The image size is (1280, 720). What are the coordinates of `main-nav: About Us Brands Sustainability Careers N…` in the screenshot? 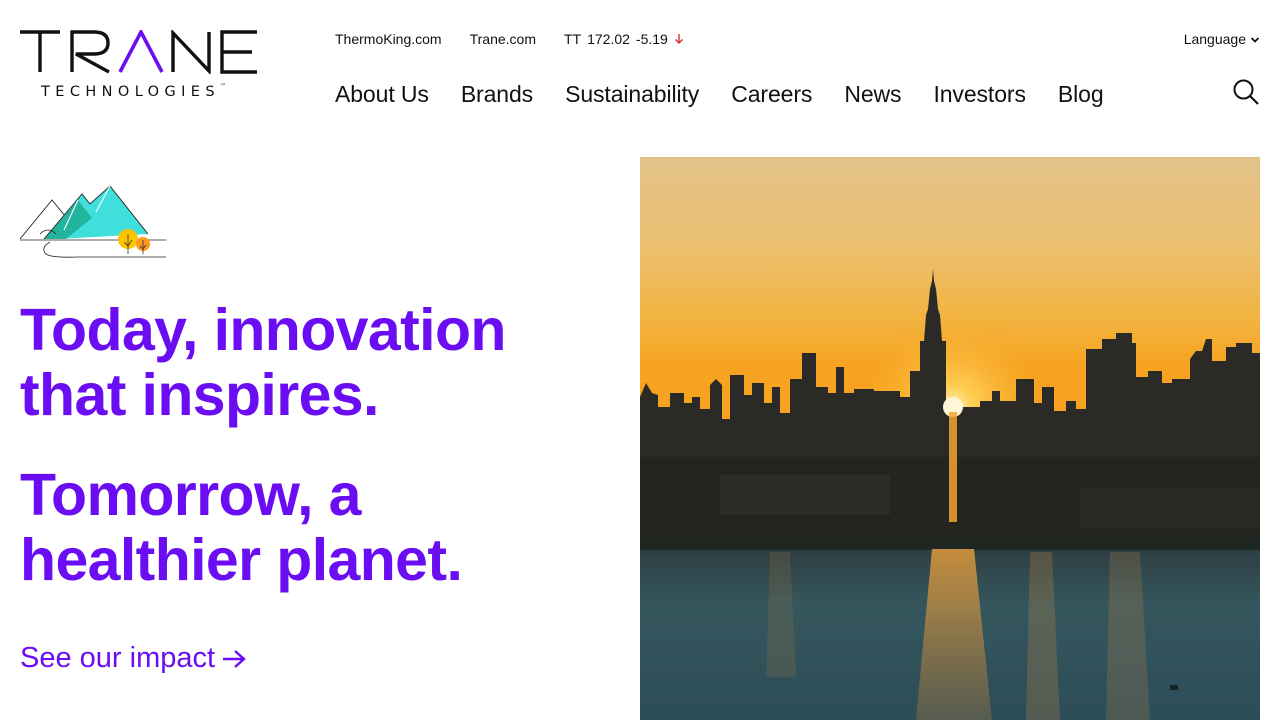 It's located at (719, 94).